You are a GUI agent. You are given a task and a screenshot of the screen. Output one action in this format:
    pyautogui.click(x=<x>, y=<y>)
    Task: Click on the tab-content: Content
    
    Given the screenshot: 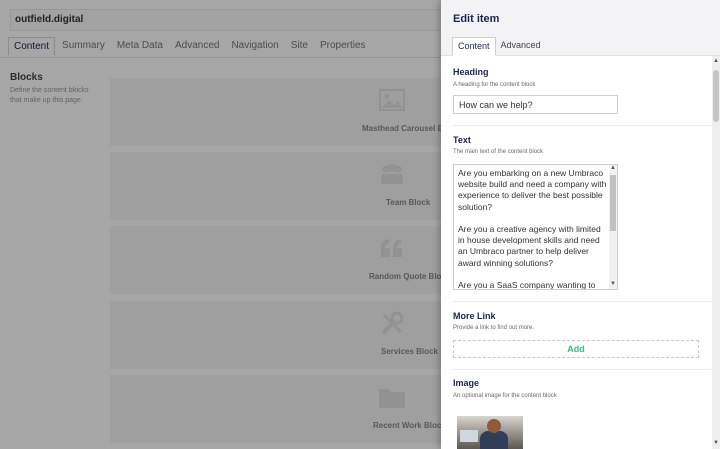 What is the action you would take?
    pyautogui.click(x=474, y=46)
    